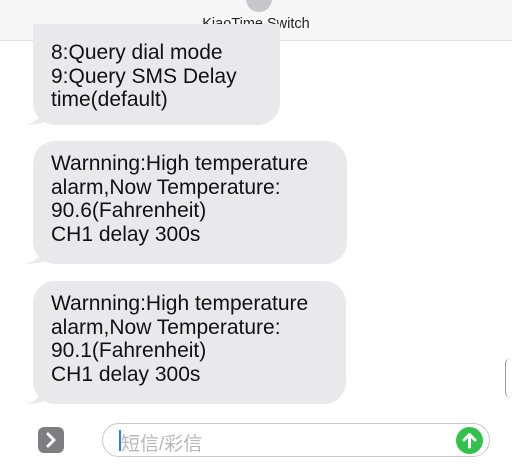  I want to click on contact-avatar, so click(259, 6).